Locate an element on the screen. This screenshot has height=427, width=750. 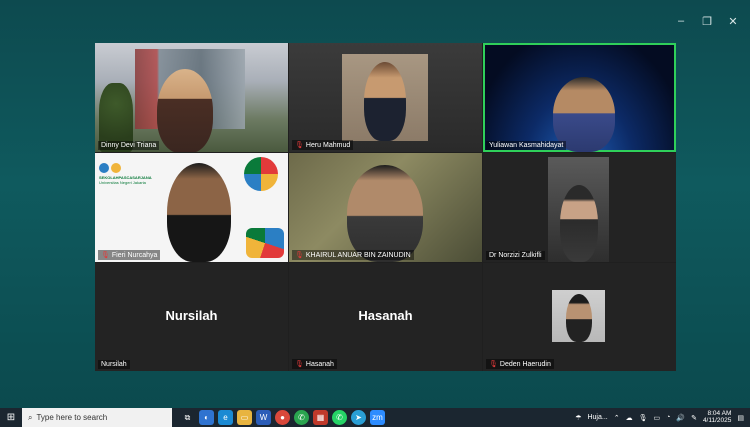
video-tile-off: Nursilah Nursilah is located at coordinates (191, 317).